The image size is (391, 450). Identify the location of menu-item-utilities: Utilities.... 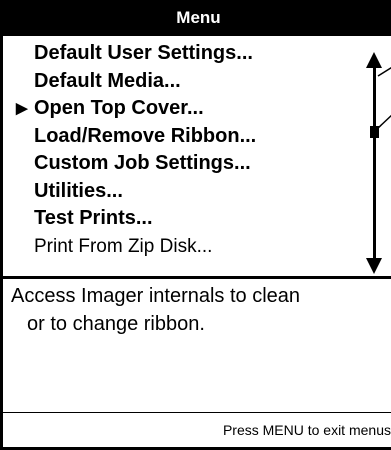
(181, 192).